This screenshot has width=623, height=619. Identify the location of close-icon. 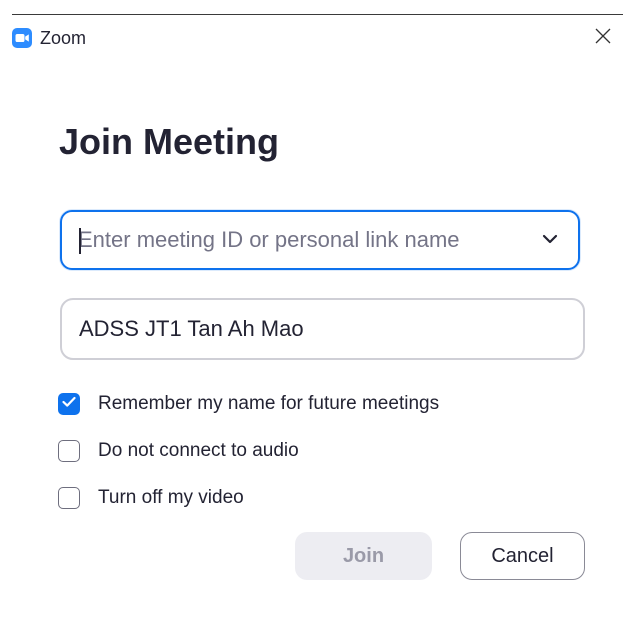
(603, 38).